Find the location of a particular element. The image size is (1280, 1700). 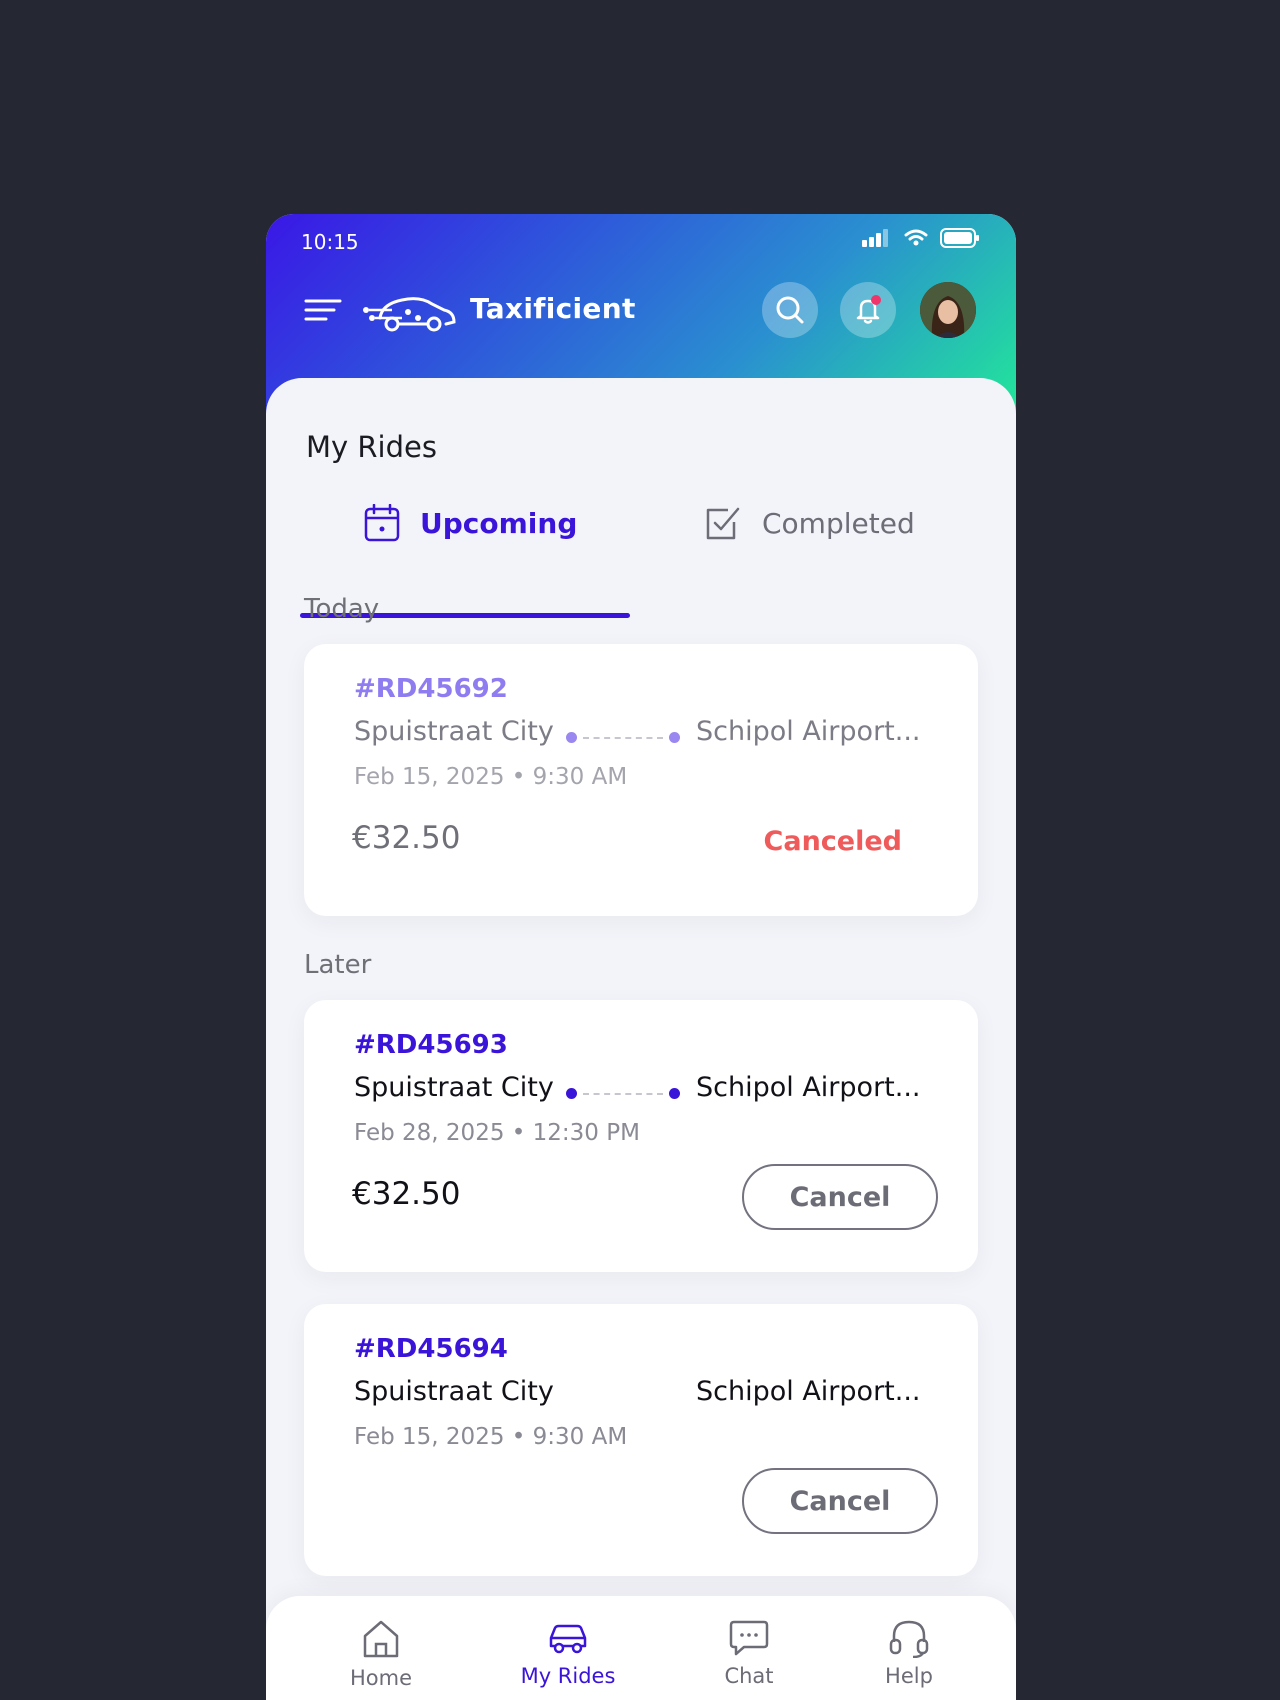

nav-help-label: Help is located at coordinates (909, 1676).